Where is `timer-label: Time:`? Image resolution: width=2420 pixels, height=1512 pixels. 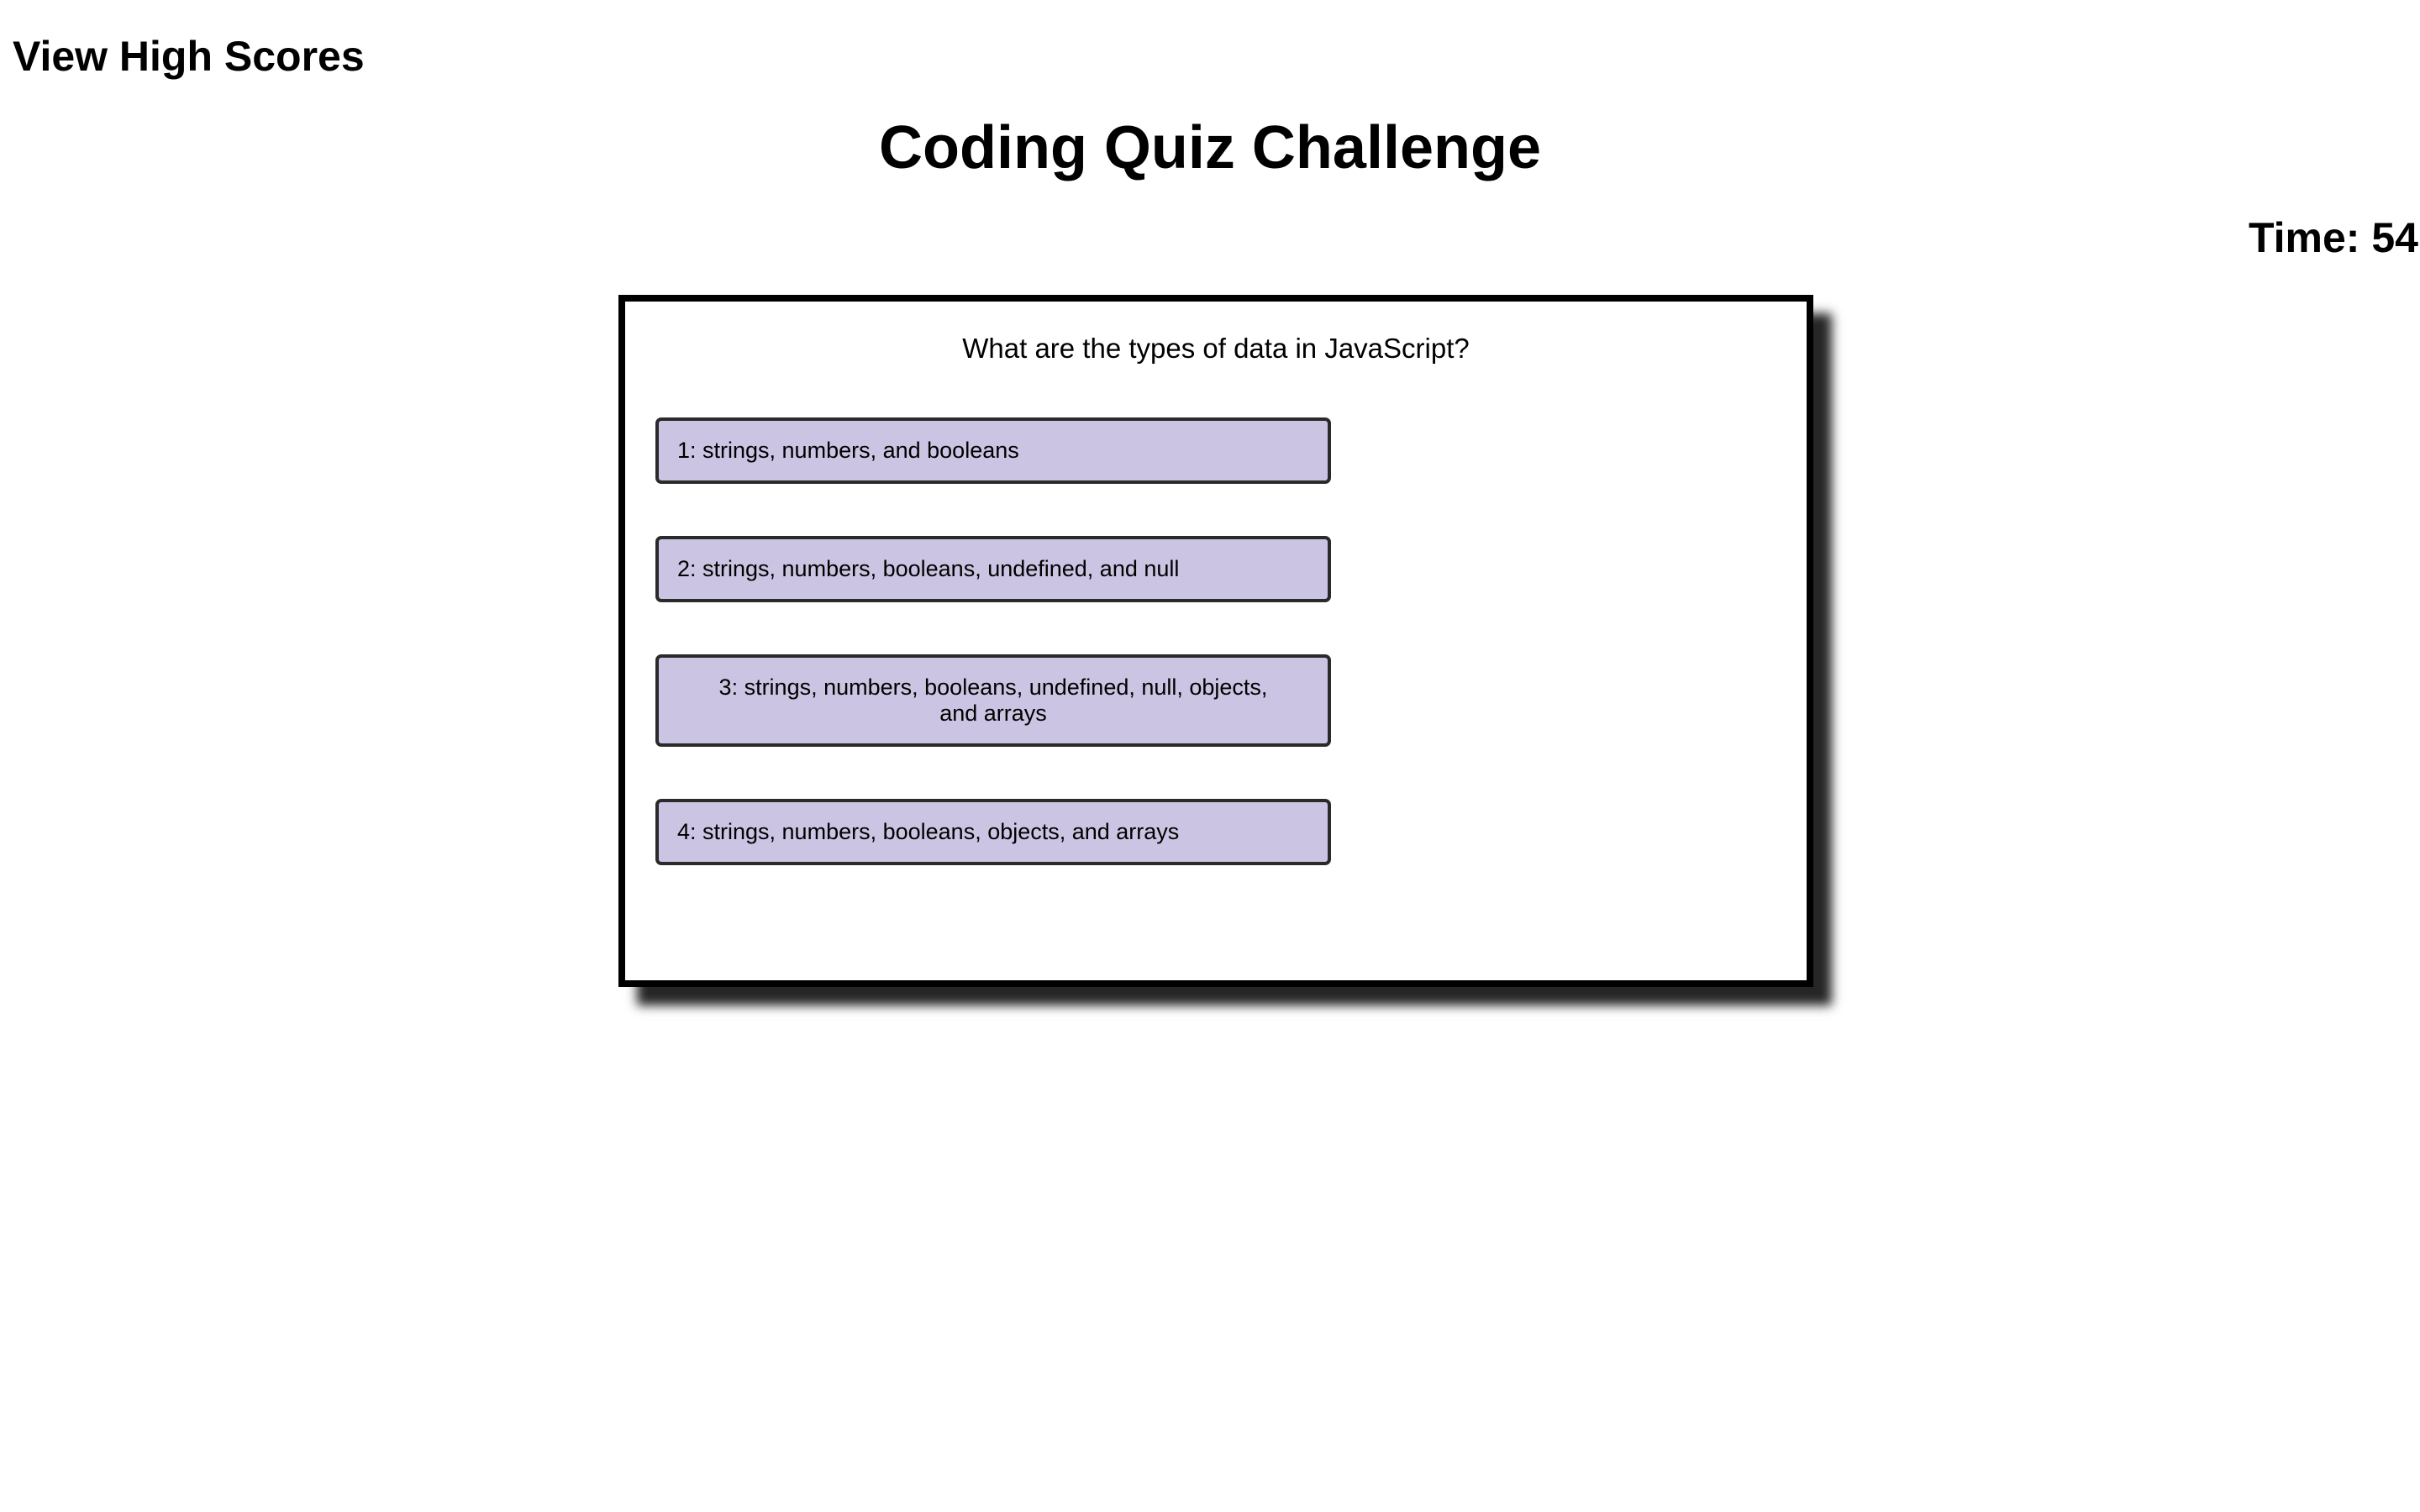 timer-label: Time: is located at coordinates (2304, 237).